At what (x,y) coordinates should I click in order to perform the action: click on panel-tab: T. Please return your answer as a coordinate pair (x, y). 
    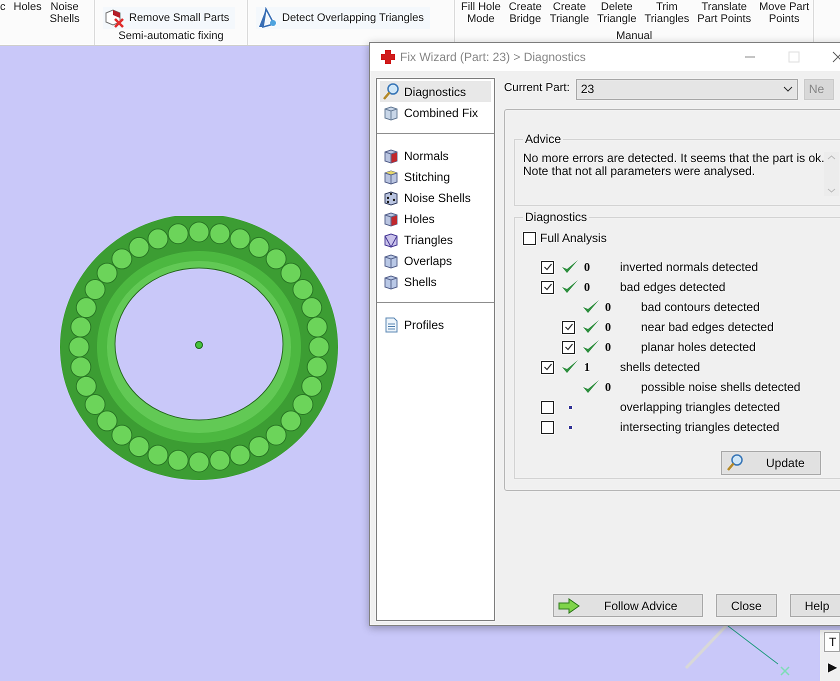
    Looking at the image, I should click on (832, 642).